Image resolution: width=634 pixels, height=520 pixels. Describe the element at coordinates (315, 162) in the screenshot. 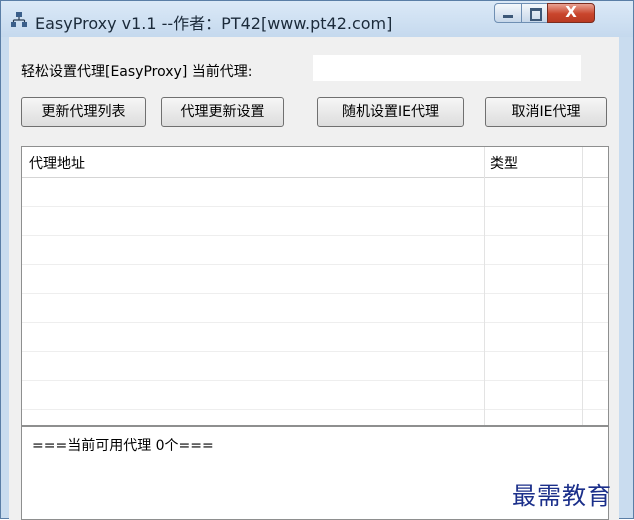

I see `proxy-list-header: 代理地址 类型` at that location.